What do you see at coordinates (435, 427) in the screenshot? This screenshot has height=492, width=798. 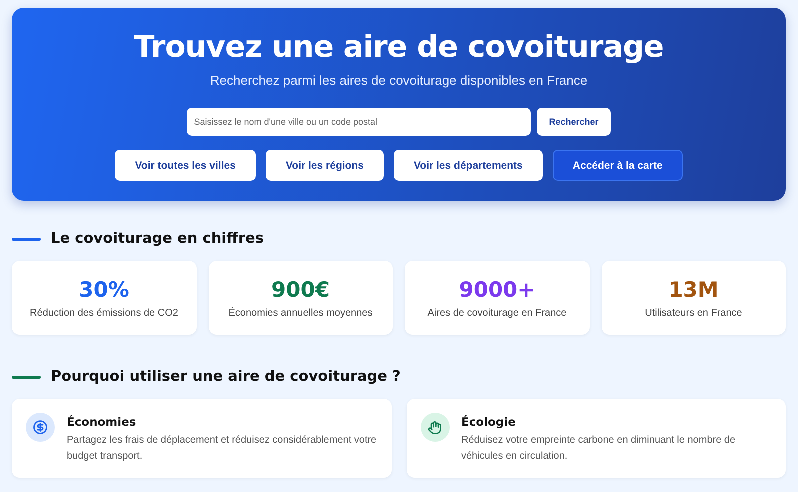 I see `hand-icon` at bounding box center [435, 427].